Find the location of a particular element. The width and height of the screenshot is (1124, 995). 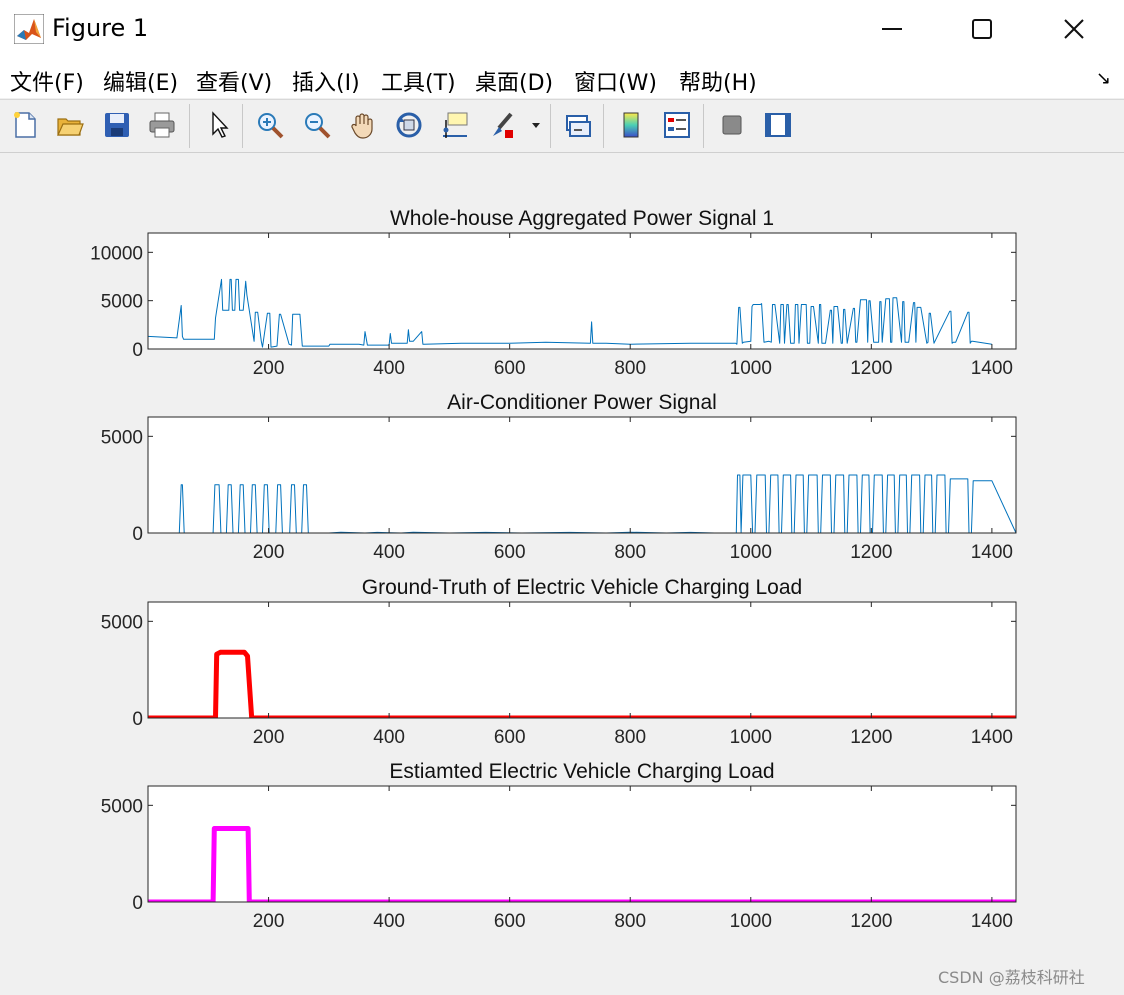

rotate-3d-icon is located at coordinates (409, 125).